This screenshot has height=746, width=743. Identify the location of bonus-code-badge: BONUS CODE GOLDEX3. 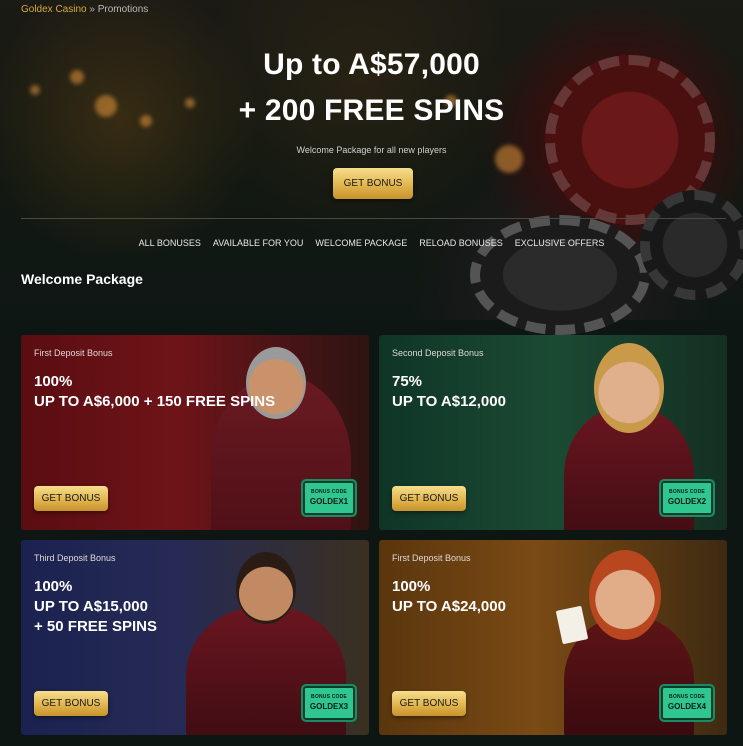
(329, 703).